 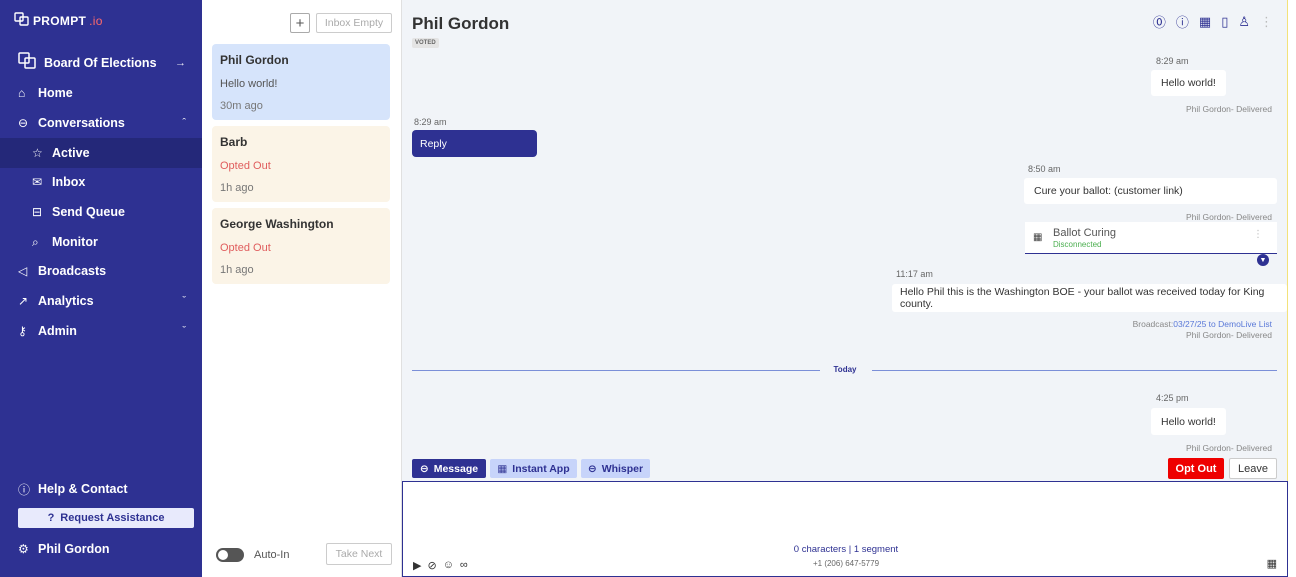 I want to click on tab-message: ⊖ Message, so click(x=449, y=468).